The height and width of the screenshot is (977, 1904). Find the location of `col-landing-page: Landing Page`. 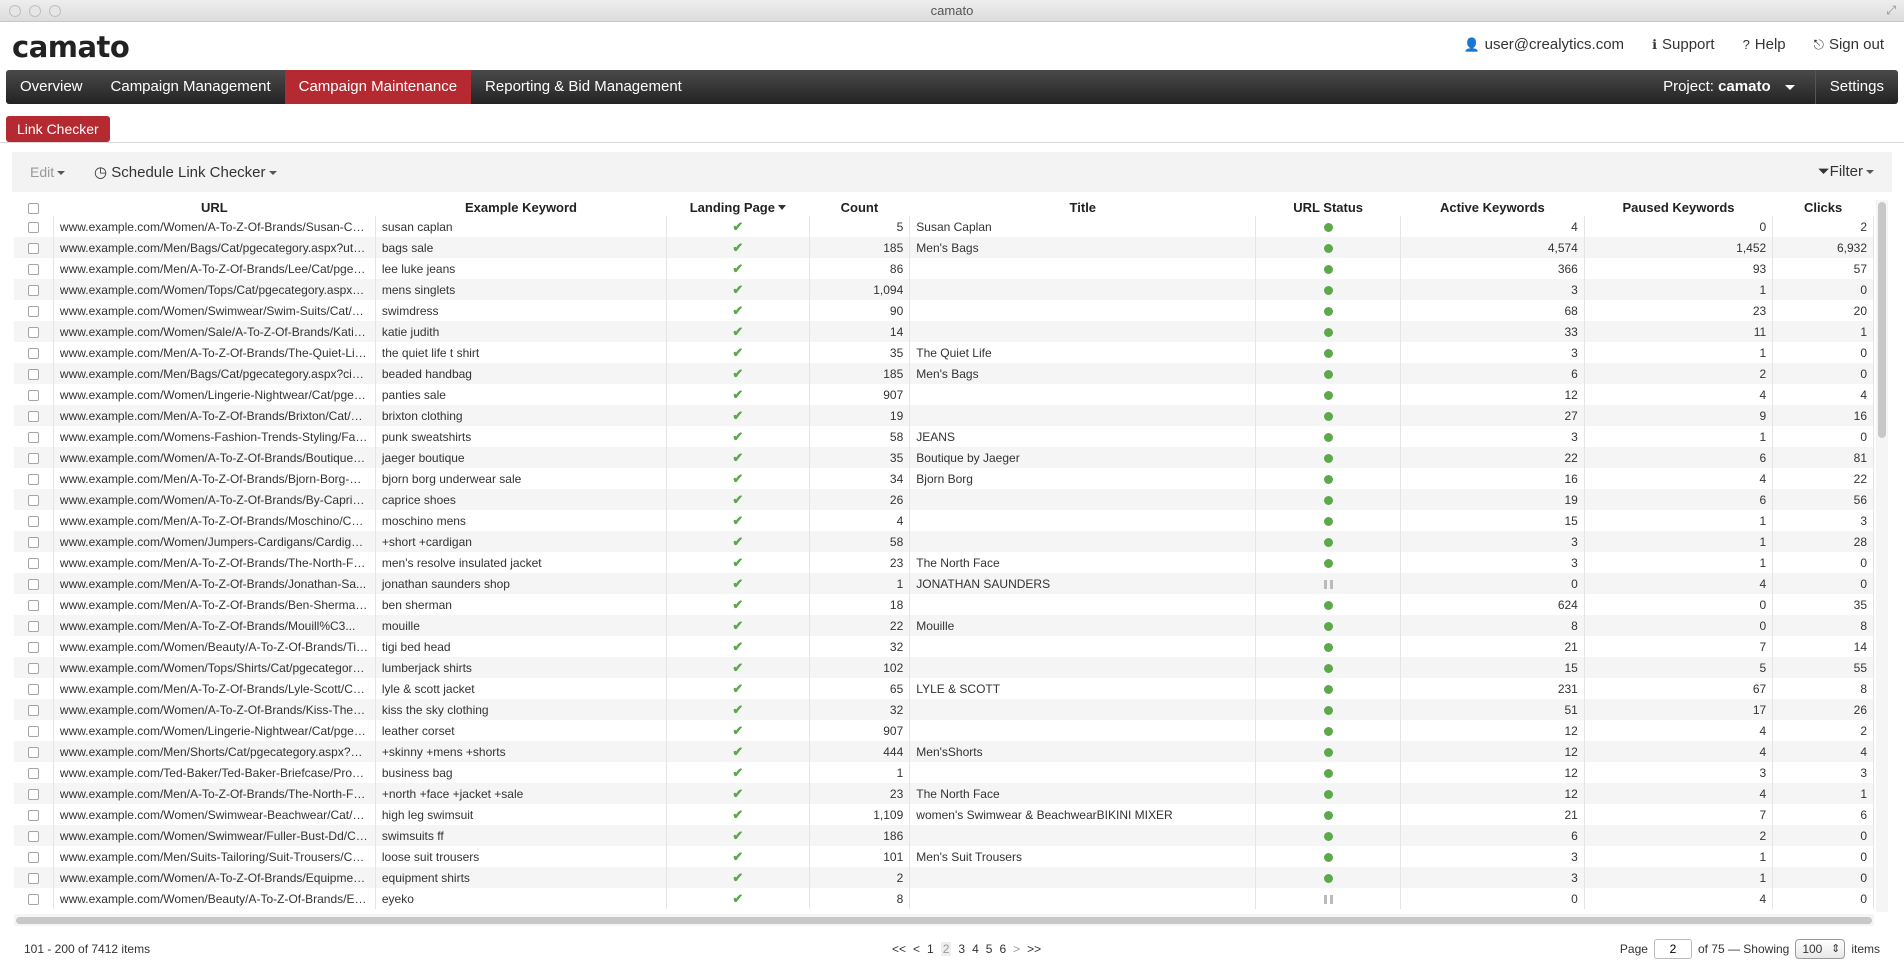

col-landing-page: Landing Page is located at coordinates (738, 207).